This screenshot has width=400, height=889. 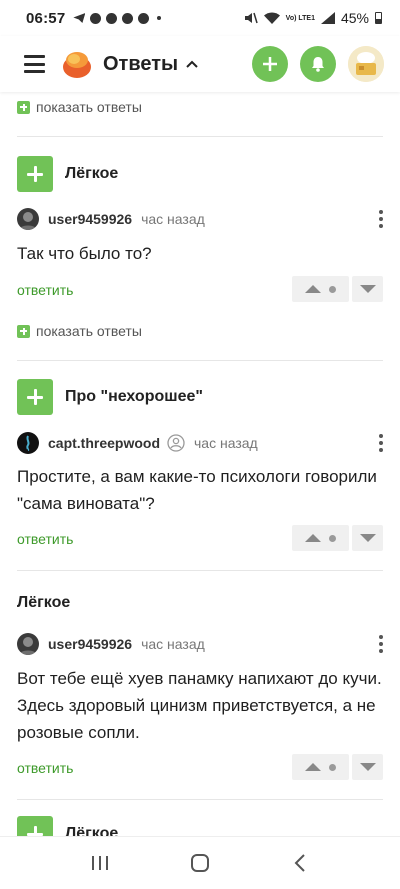 I want to click on recent-apps-button, so click(x=100, y=863).